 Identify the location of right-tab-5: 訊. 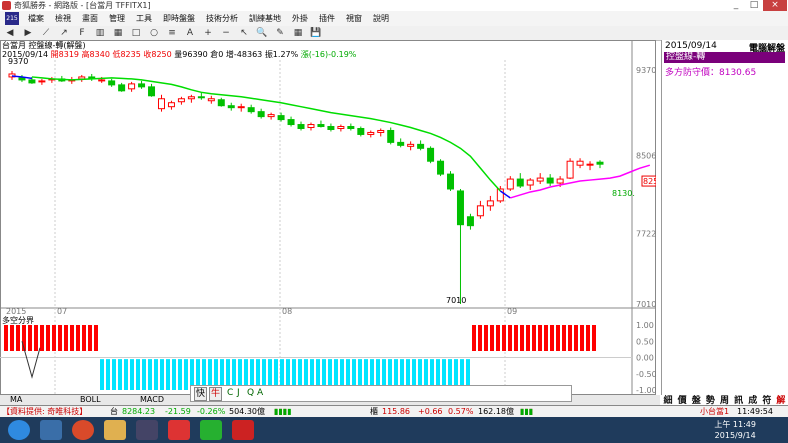
(738, 399).